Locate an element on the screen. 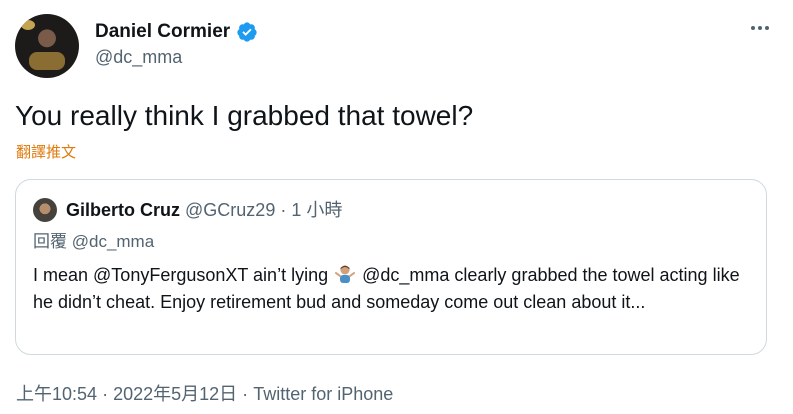 Image resolution: width=793 pixels, height=414 pixels. author-display-name: Daniel Cormier is located at coordinates (162, 32).